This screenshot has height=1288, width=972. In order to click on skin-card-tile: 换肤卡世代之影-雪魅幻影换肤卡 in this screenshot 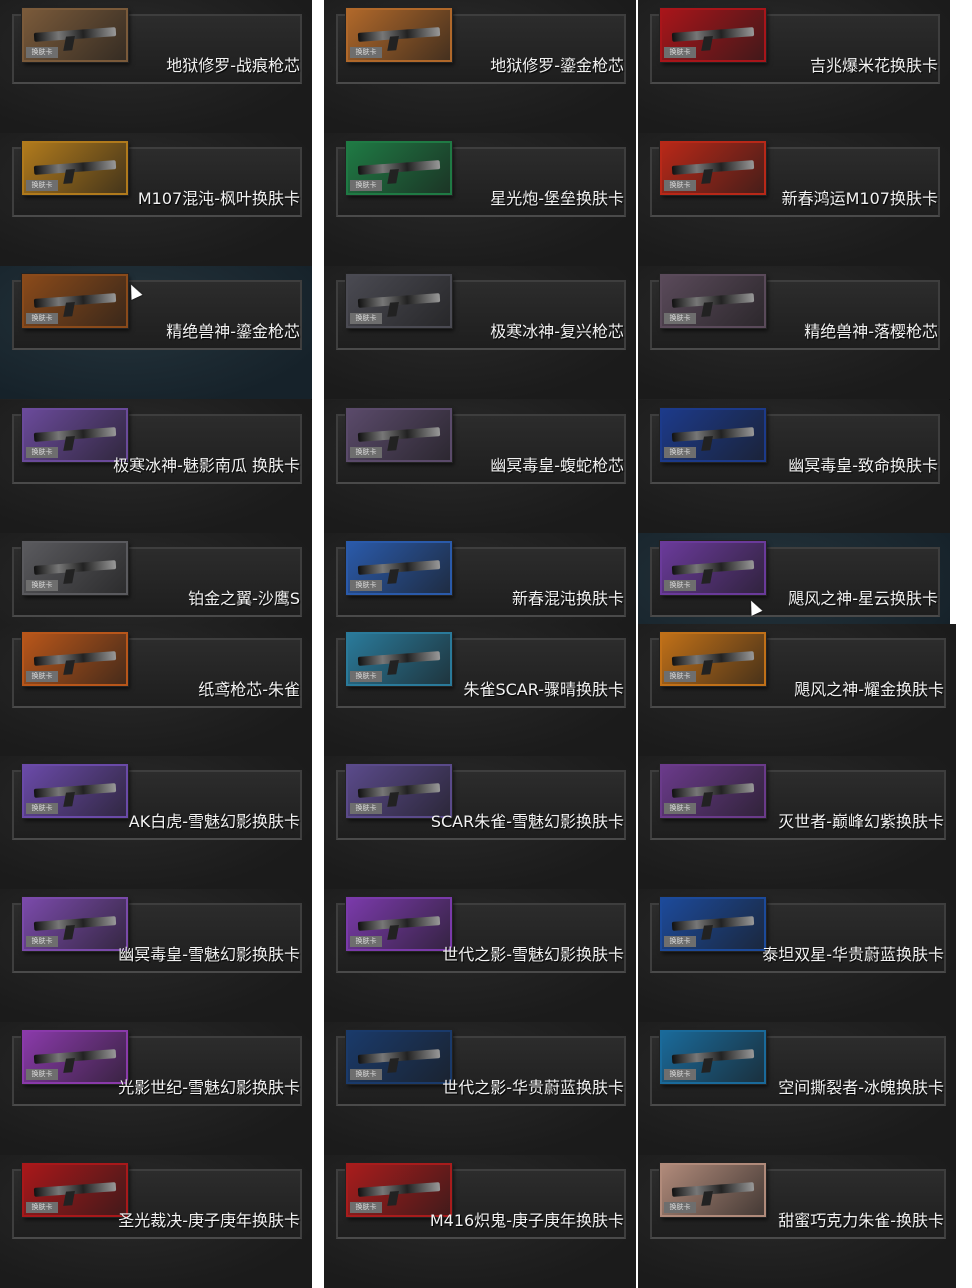, I will do `click(480, 955)`.